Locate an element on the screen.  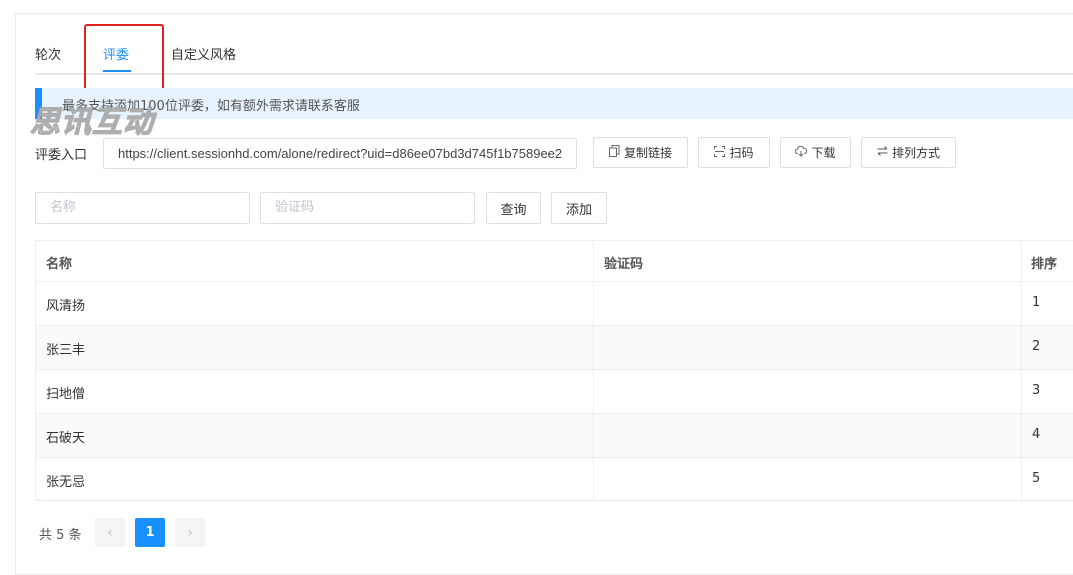
cell-name: 石破天 is located at coordinates (66, 438).